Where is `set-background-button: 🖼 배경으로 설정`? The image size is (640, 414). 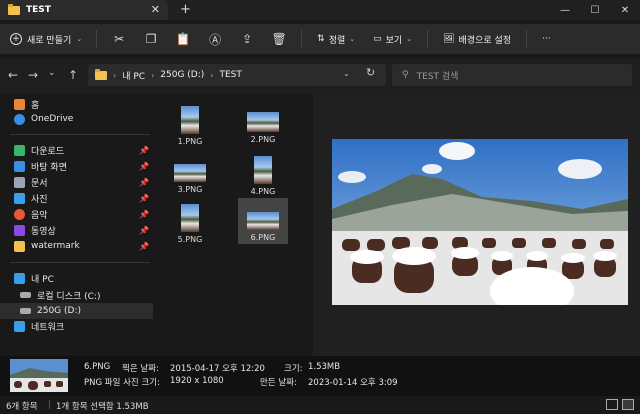
set-background-button: 🖼 배경으로 설정 is located at coordinates (477, 39).